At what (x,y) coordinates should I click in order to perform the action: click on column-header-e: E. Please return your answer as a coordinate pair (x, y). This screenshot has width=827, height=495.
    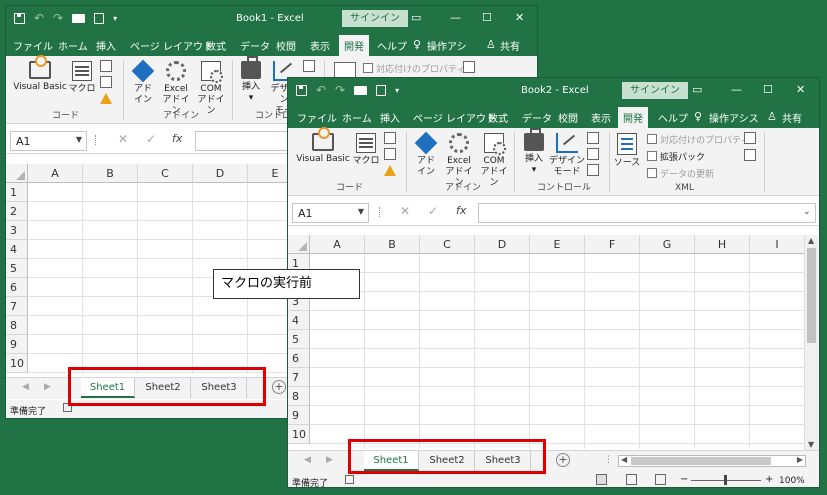
    Looking at the image, I should click on (557, 244).